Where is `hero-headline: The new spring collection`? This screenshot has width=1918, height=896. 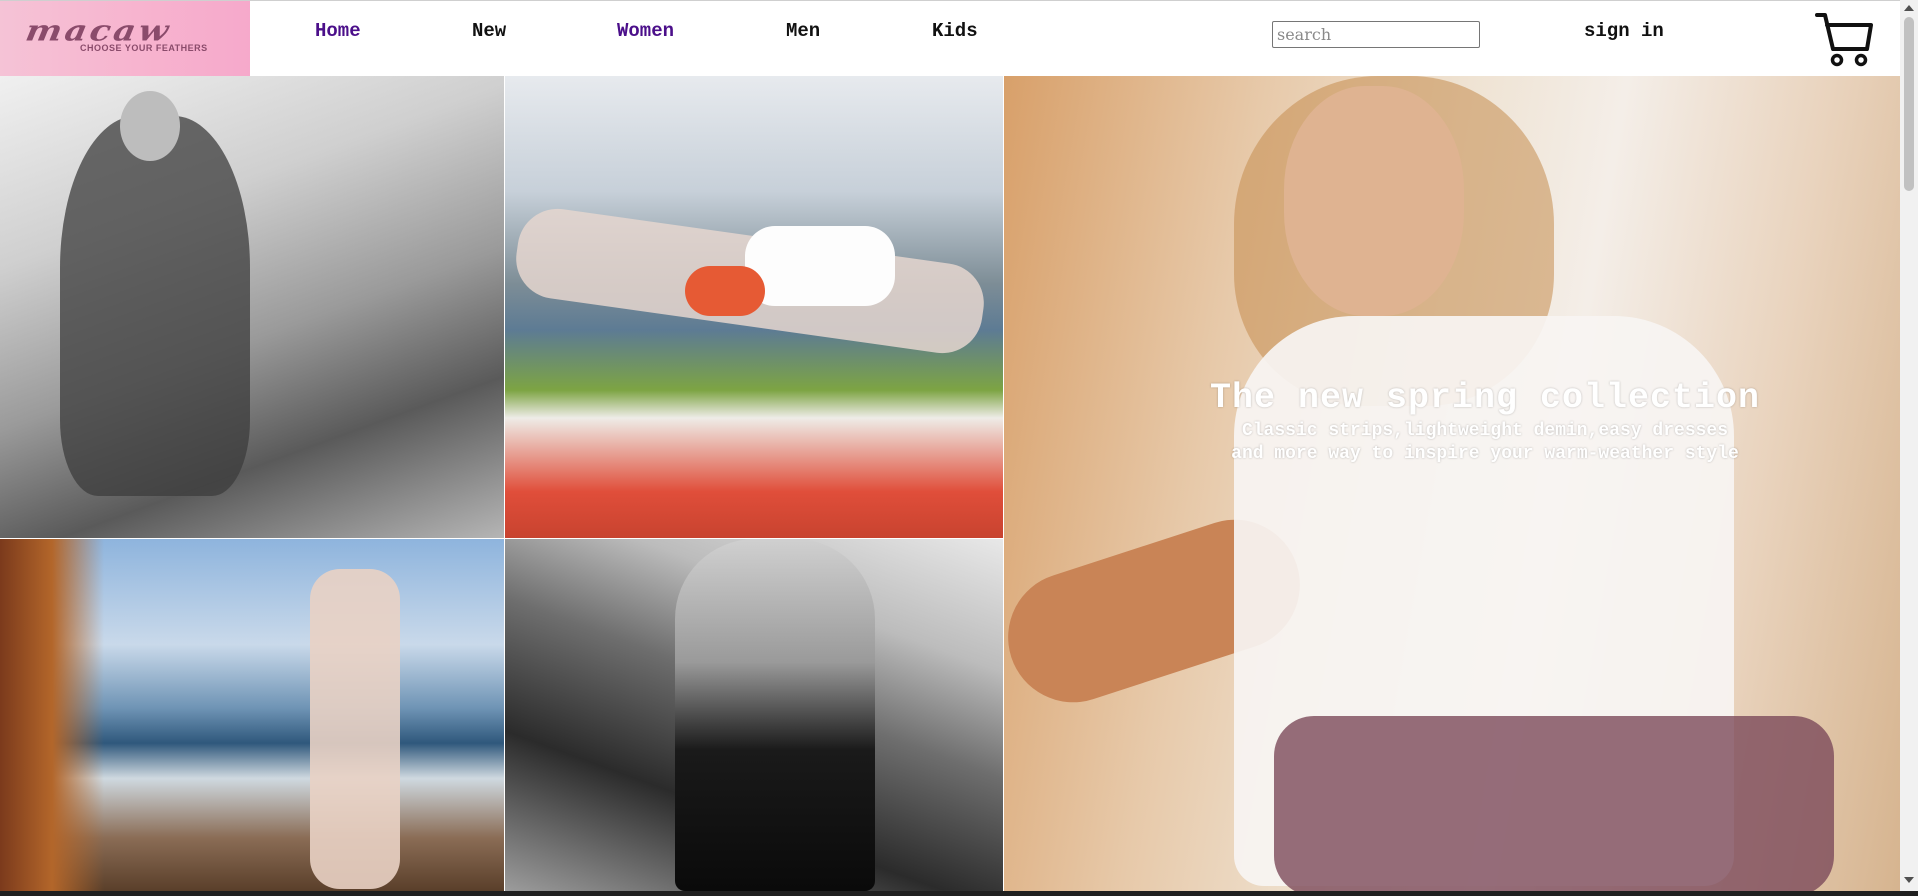 hero-headline: The new spring collection is located at coordinates (1485, 398).